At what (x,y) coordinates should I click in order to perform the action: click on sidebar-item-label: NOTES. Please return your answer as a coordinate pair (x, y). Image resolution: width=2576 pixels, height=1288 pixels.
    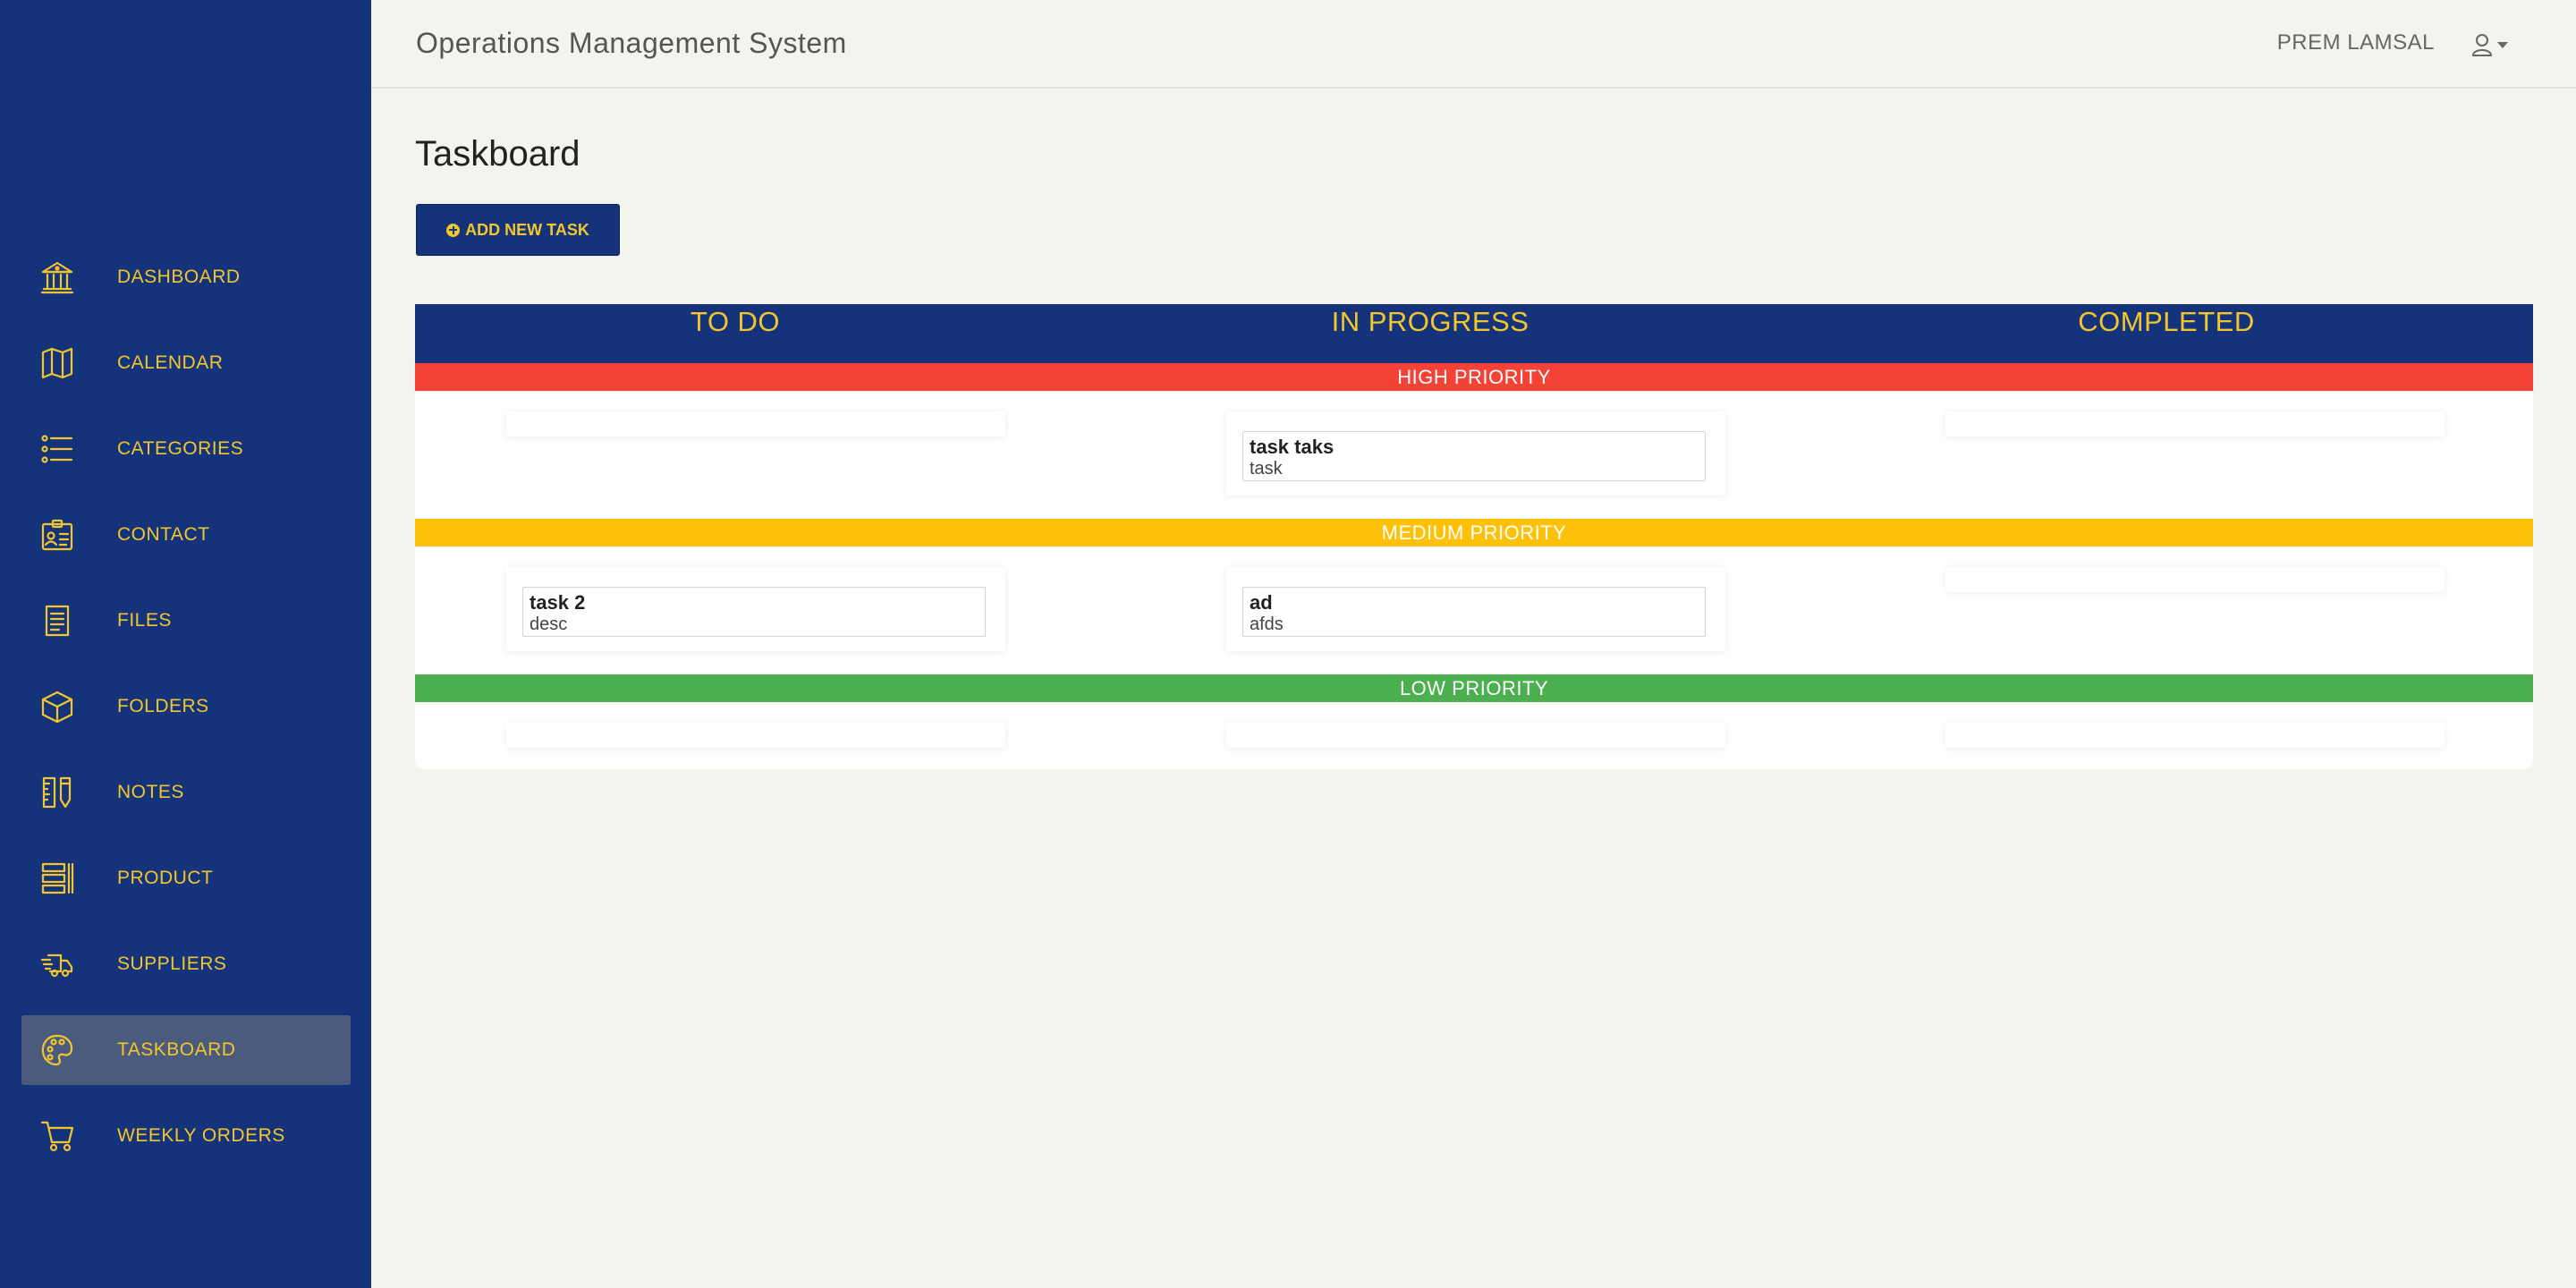
    Looking at the image, I should click on (150, 792).